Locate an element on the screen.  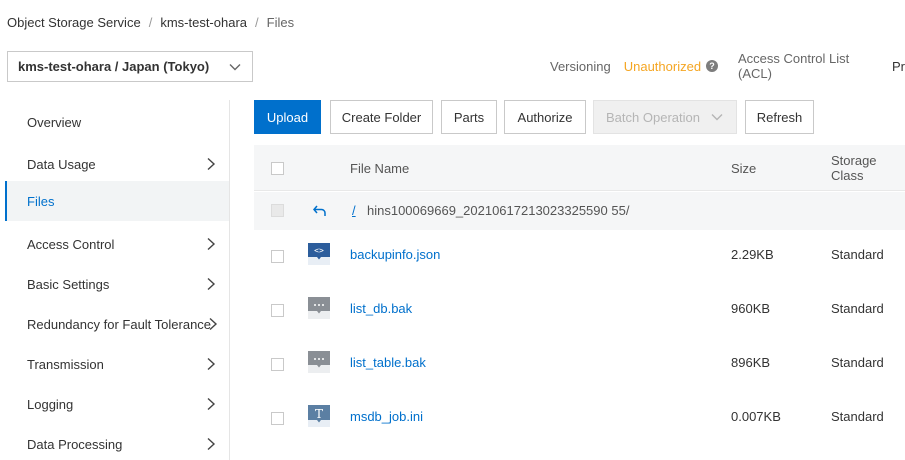
parent-row-checkbox is located at coordinates (277, 210).